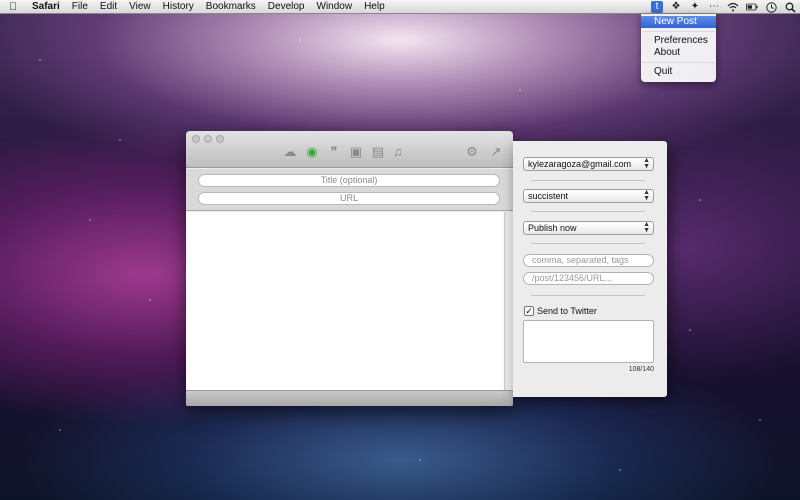 The width and height of the screenshot is (800, 500). What do you see at coordinates (80, 7) in the screenshot?
I see `menu-file: File` at bounding box center [80, 7].